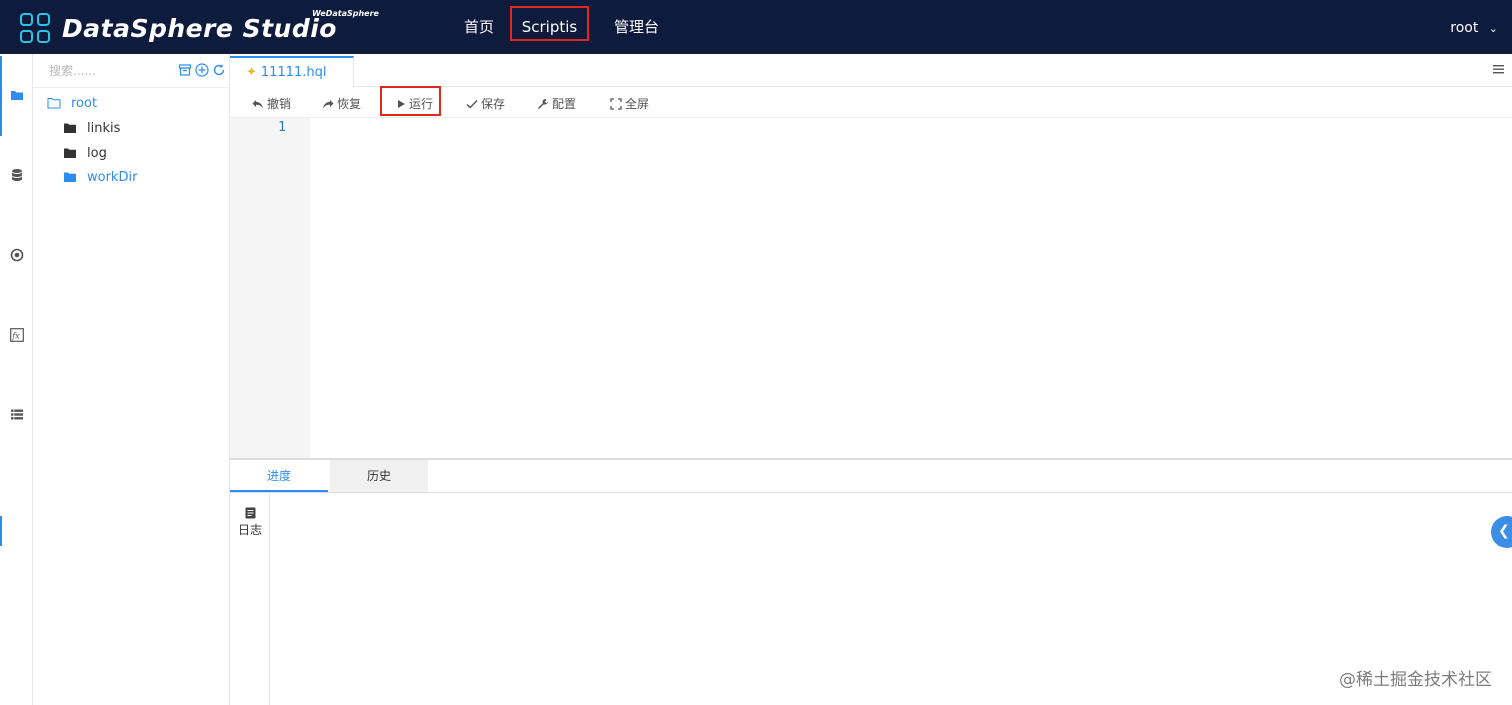 The width and height of the screenshot is (1512, 705). I want to click on script-tab-bar: ✦ 11111.hql, so click(871, 70).